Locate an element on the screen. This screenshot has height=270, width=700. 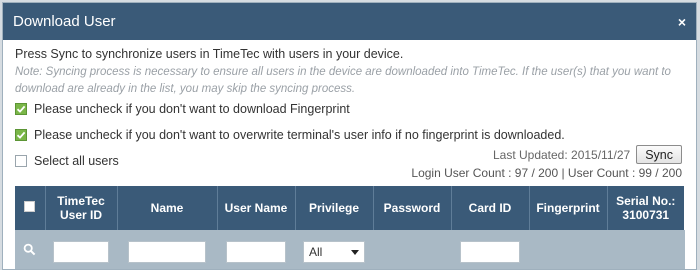
column-header-serial-no: Serial No.: 3100731 is located at coordinates (645, 208).